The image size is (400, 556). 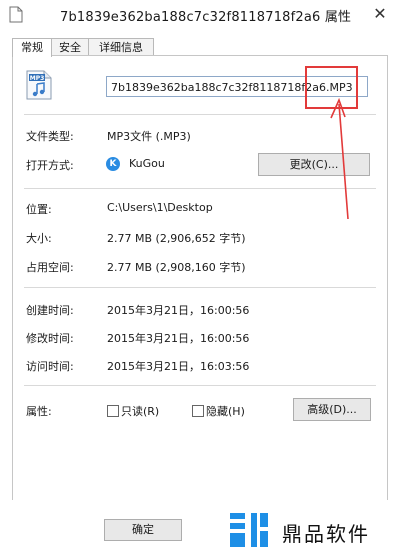 What do you see at coordinates (149, 136) in the screenshot?
I see `file-type-value: MP3文件 (.MP3)` at bounding box center [149, 136].